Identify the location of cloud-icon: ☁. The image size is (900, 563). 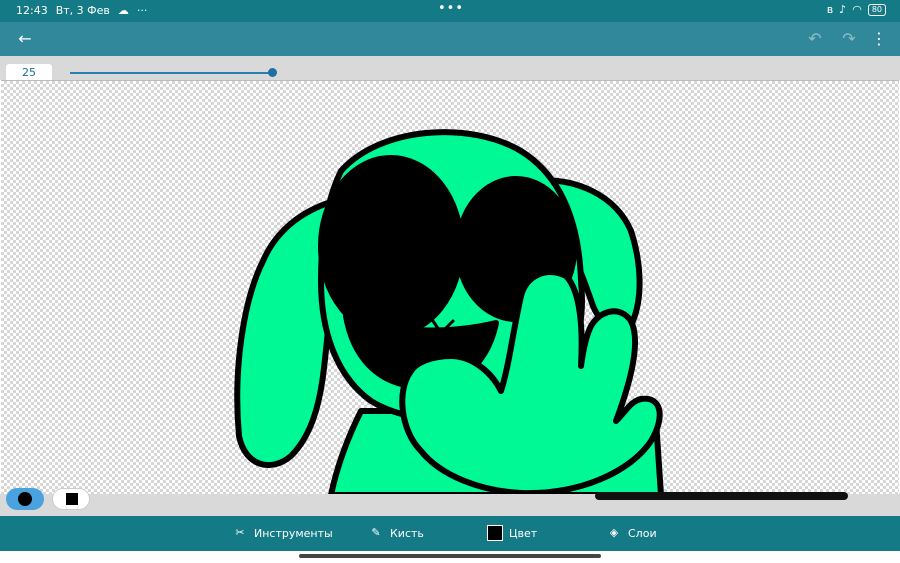
(123, 10).